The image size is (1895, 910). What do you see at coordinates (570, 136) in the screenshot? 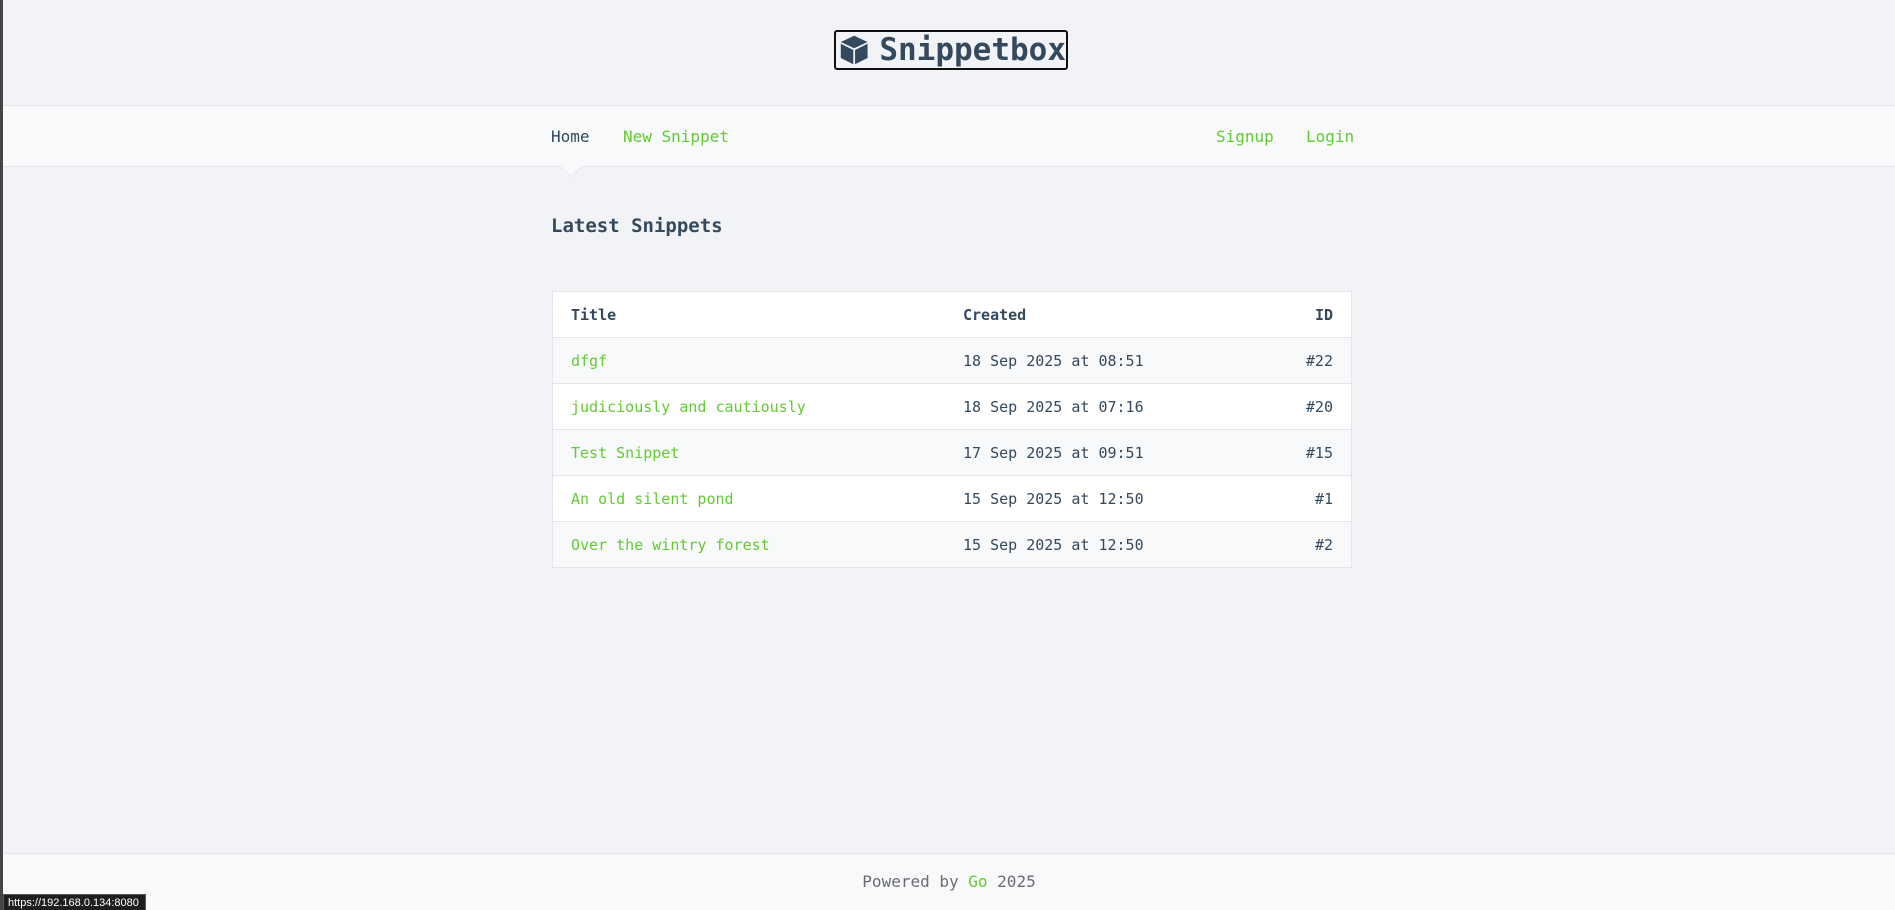
I see `nav-home-link: Home` at bounding box center [570, 136].